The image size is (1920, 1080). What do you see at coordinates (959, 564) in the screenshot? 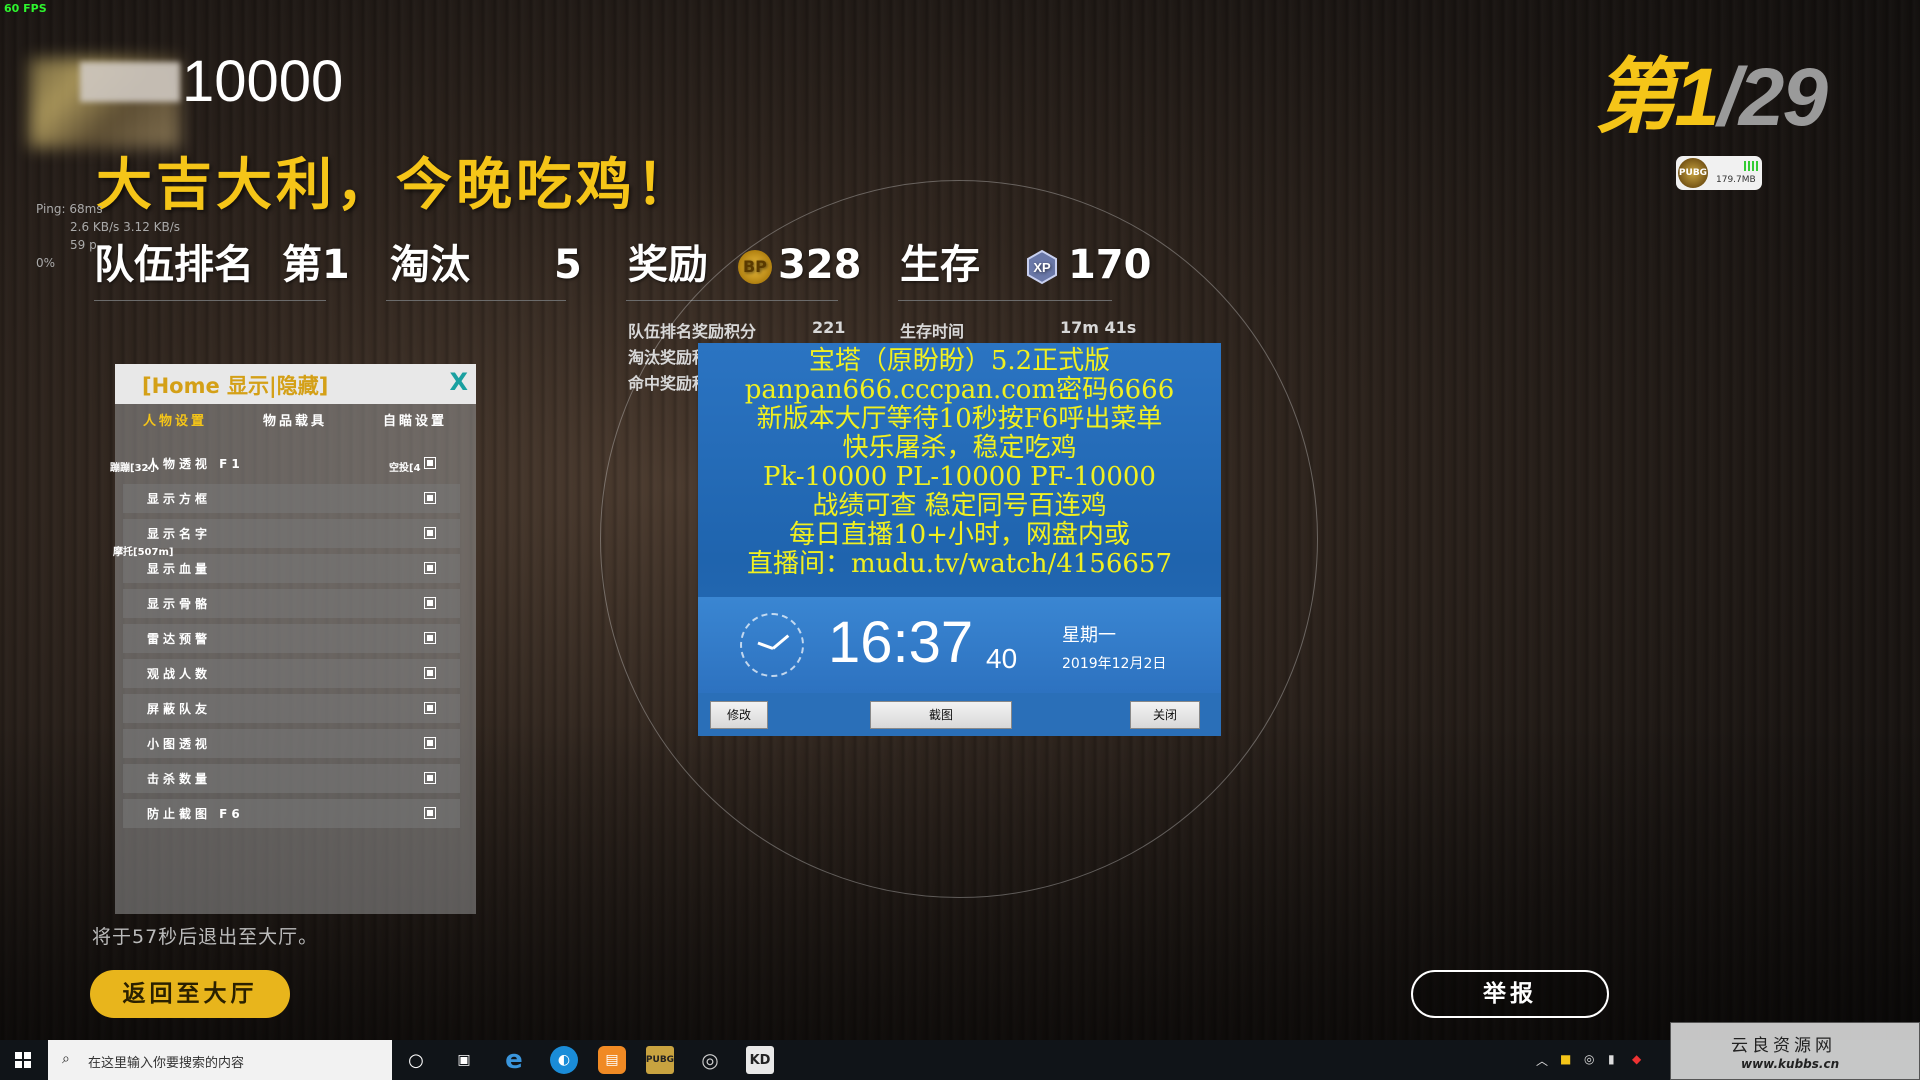
I see `ad-line: 直播间：mudu.tv/watch/4156657` at bounding box center [959, 564].